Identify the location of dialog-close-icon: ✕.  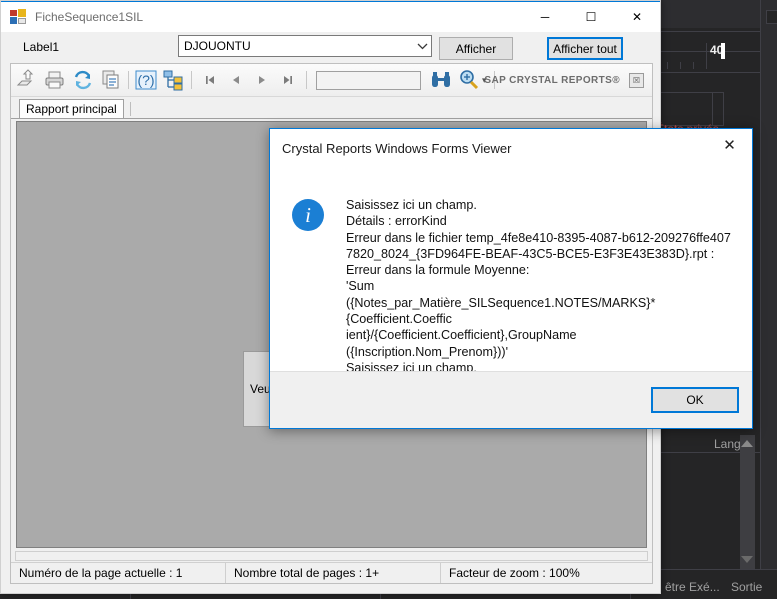
(729, 145).